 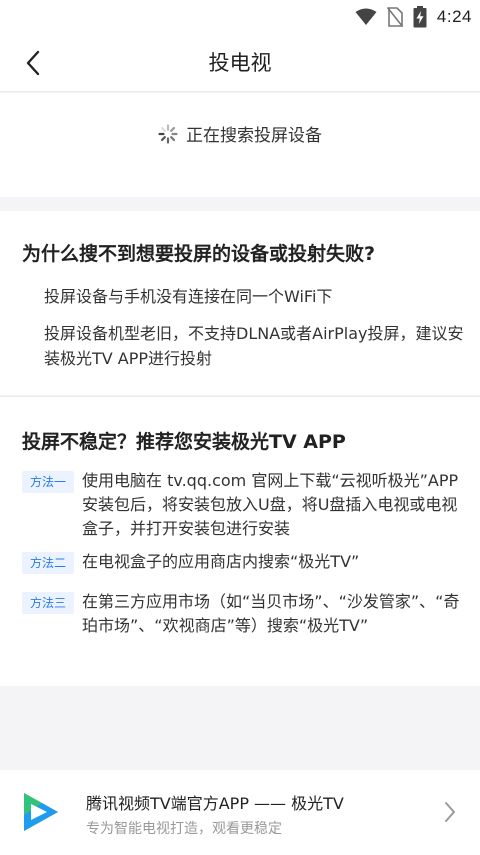 I want to click on app-download-banner: 腾讯视频TV端官方APP —— 极光TV 专为智能电视打造，观看更稳定, so click(x=240, y=812).